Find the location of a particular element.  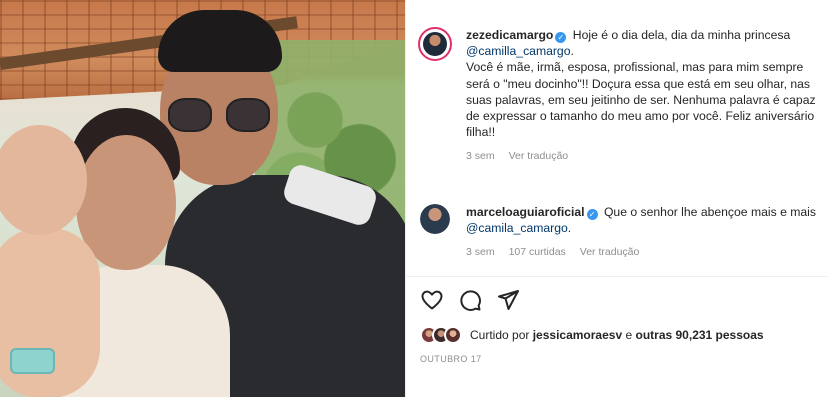

mention-link: @camilla_camargo is located at coordinates (518, 51).